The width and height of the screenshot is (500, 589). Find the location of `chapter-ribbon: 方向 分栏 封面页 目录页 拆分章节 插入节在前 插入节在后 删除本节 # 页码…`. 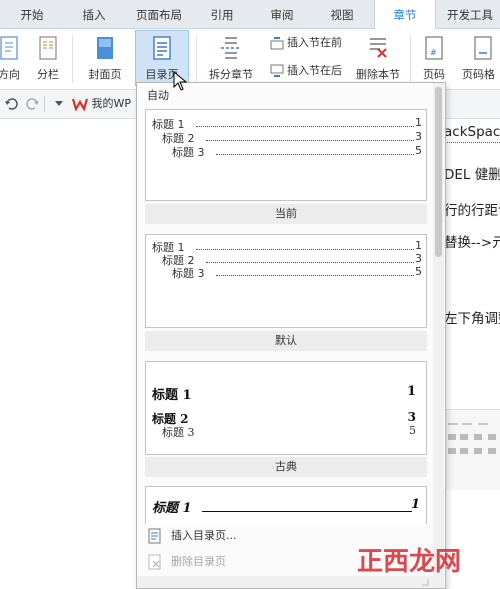

chapter-ribbon: 方向 分栏 封面页 目录页 拆分章节 插入节在前 插入节在后 删除本节 # 页码… is located at coordinates (250, 59).